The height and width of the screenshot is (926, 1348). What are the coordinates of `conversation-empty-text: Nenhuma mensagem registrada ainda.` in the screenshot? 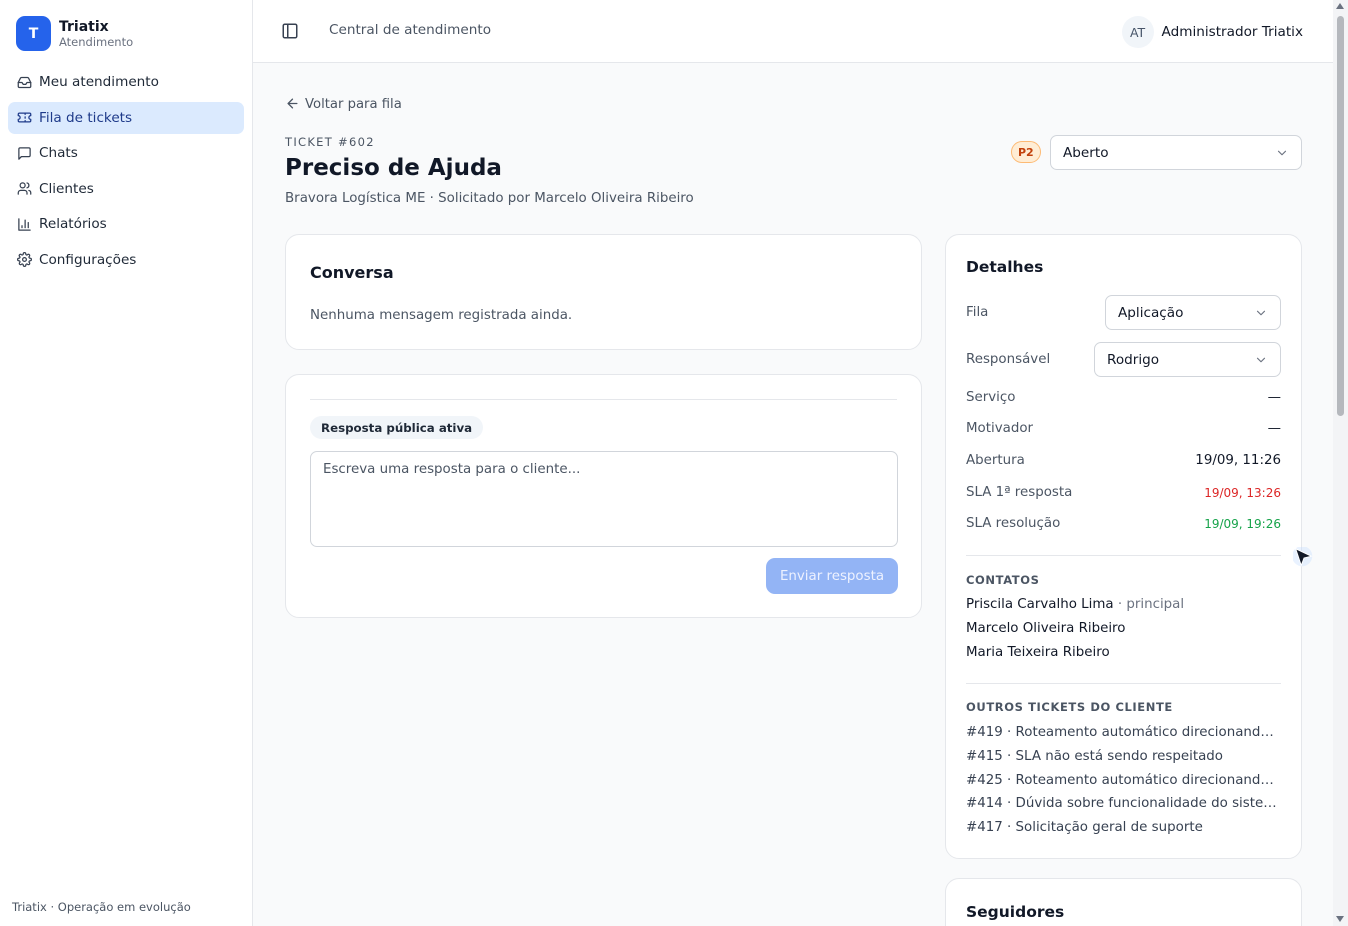 It's located at (441, 315).